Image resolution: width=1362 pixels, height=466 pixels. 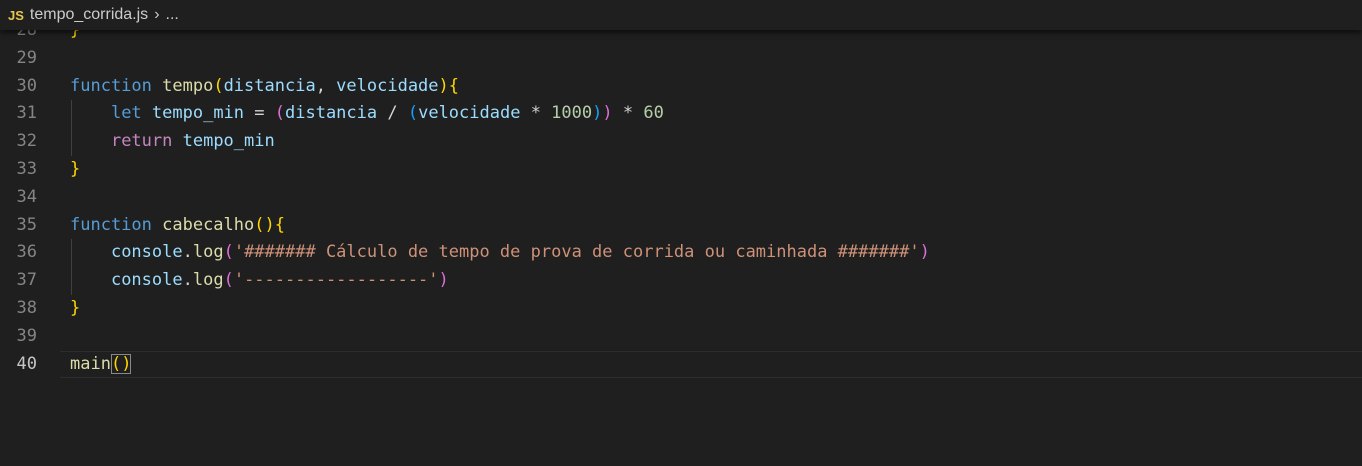 I want to click on code-text: function cabecalho(){, so click(x=177, y=226).